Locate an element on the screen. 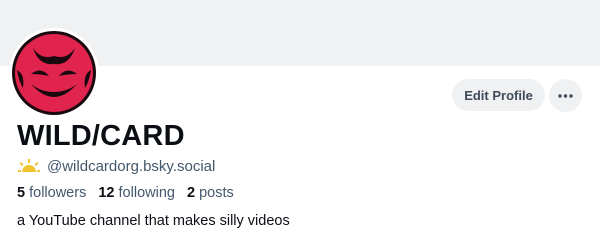 This screenshot has width=600, height=246. more-horizontal-icon is located at coordinates (565, 95).